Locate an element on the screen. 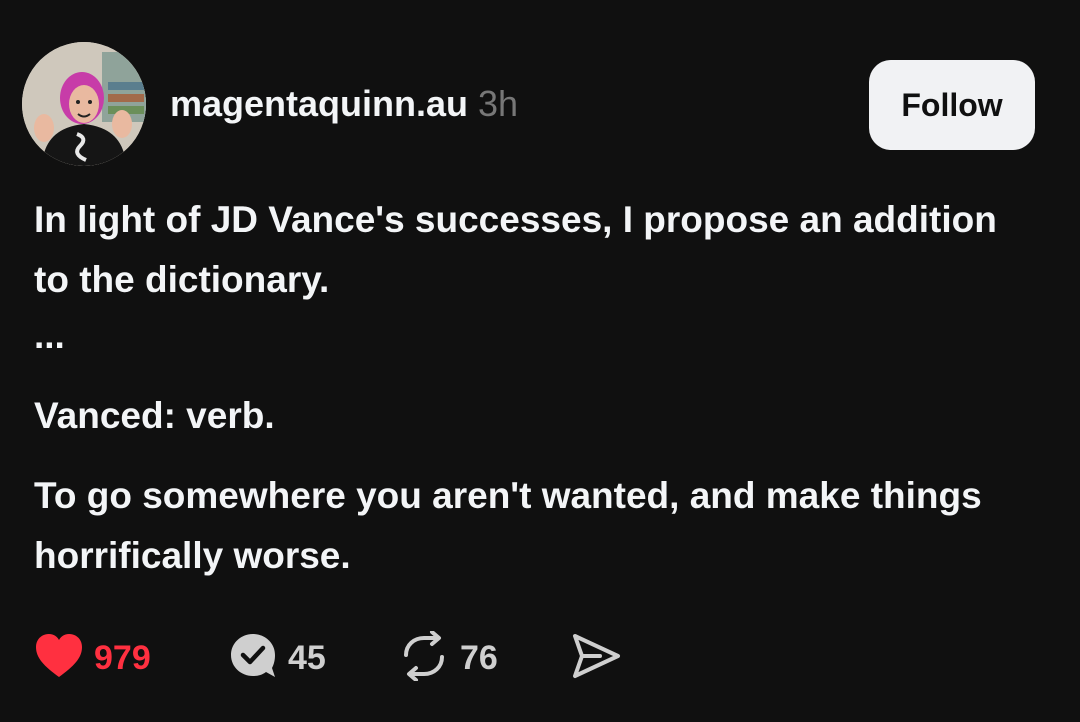  share-icon is located at coordinates (596, 658).